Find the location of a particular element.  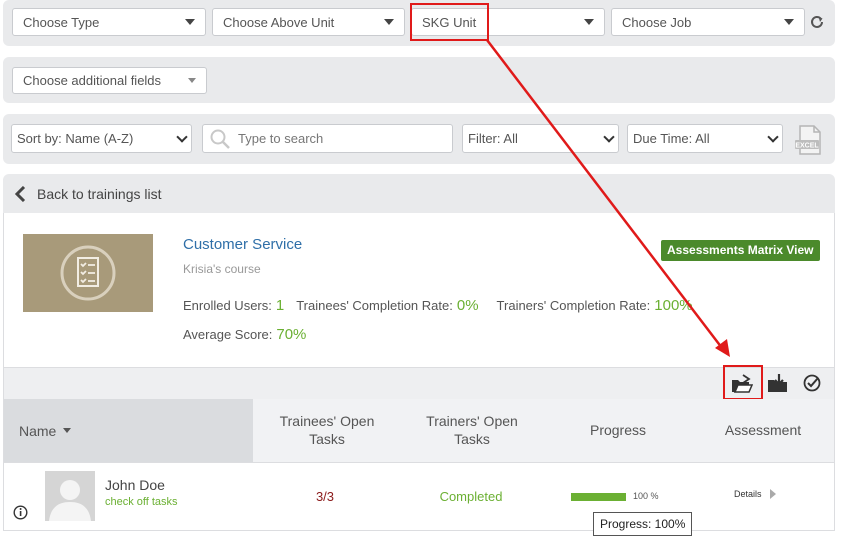

course-title: Customer Service is located at coordinates (242, 244).